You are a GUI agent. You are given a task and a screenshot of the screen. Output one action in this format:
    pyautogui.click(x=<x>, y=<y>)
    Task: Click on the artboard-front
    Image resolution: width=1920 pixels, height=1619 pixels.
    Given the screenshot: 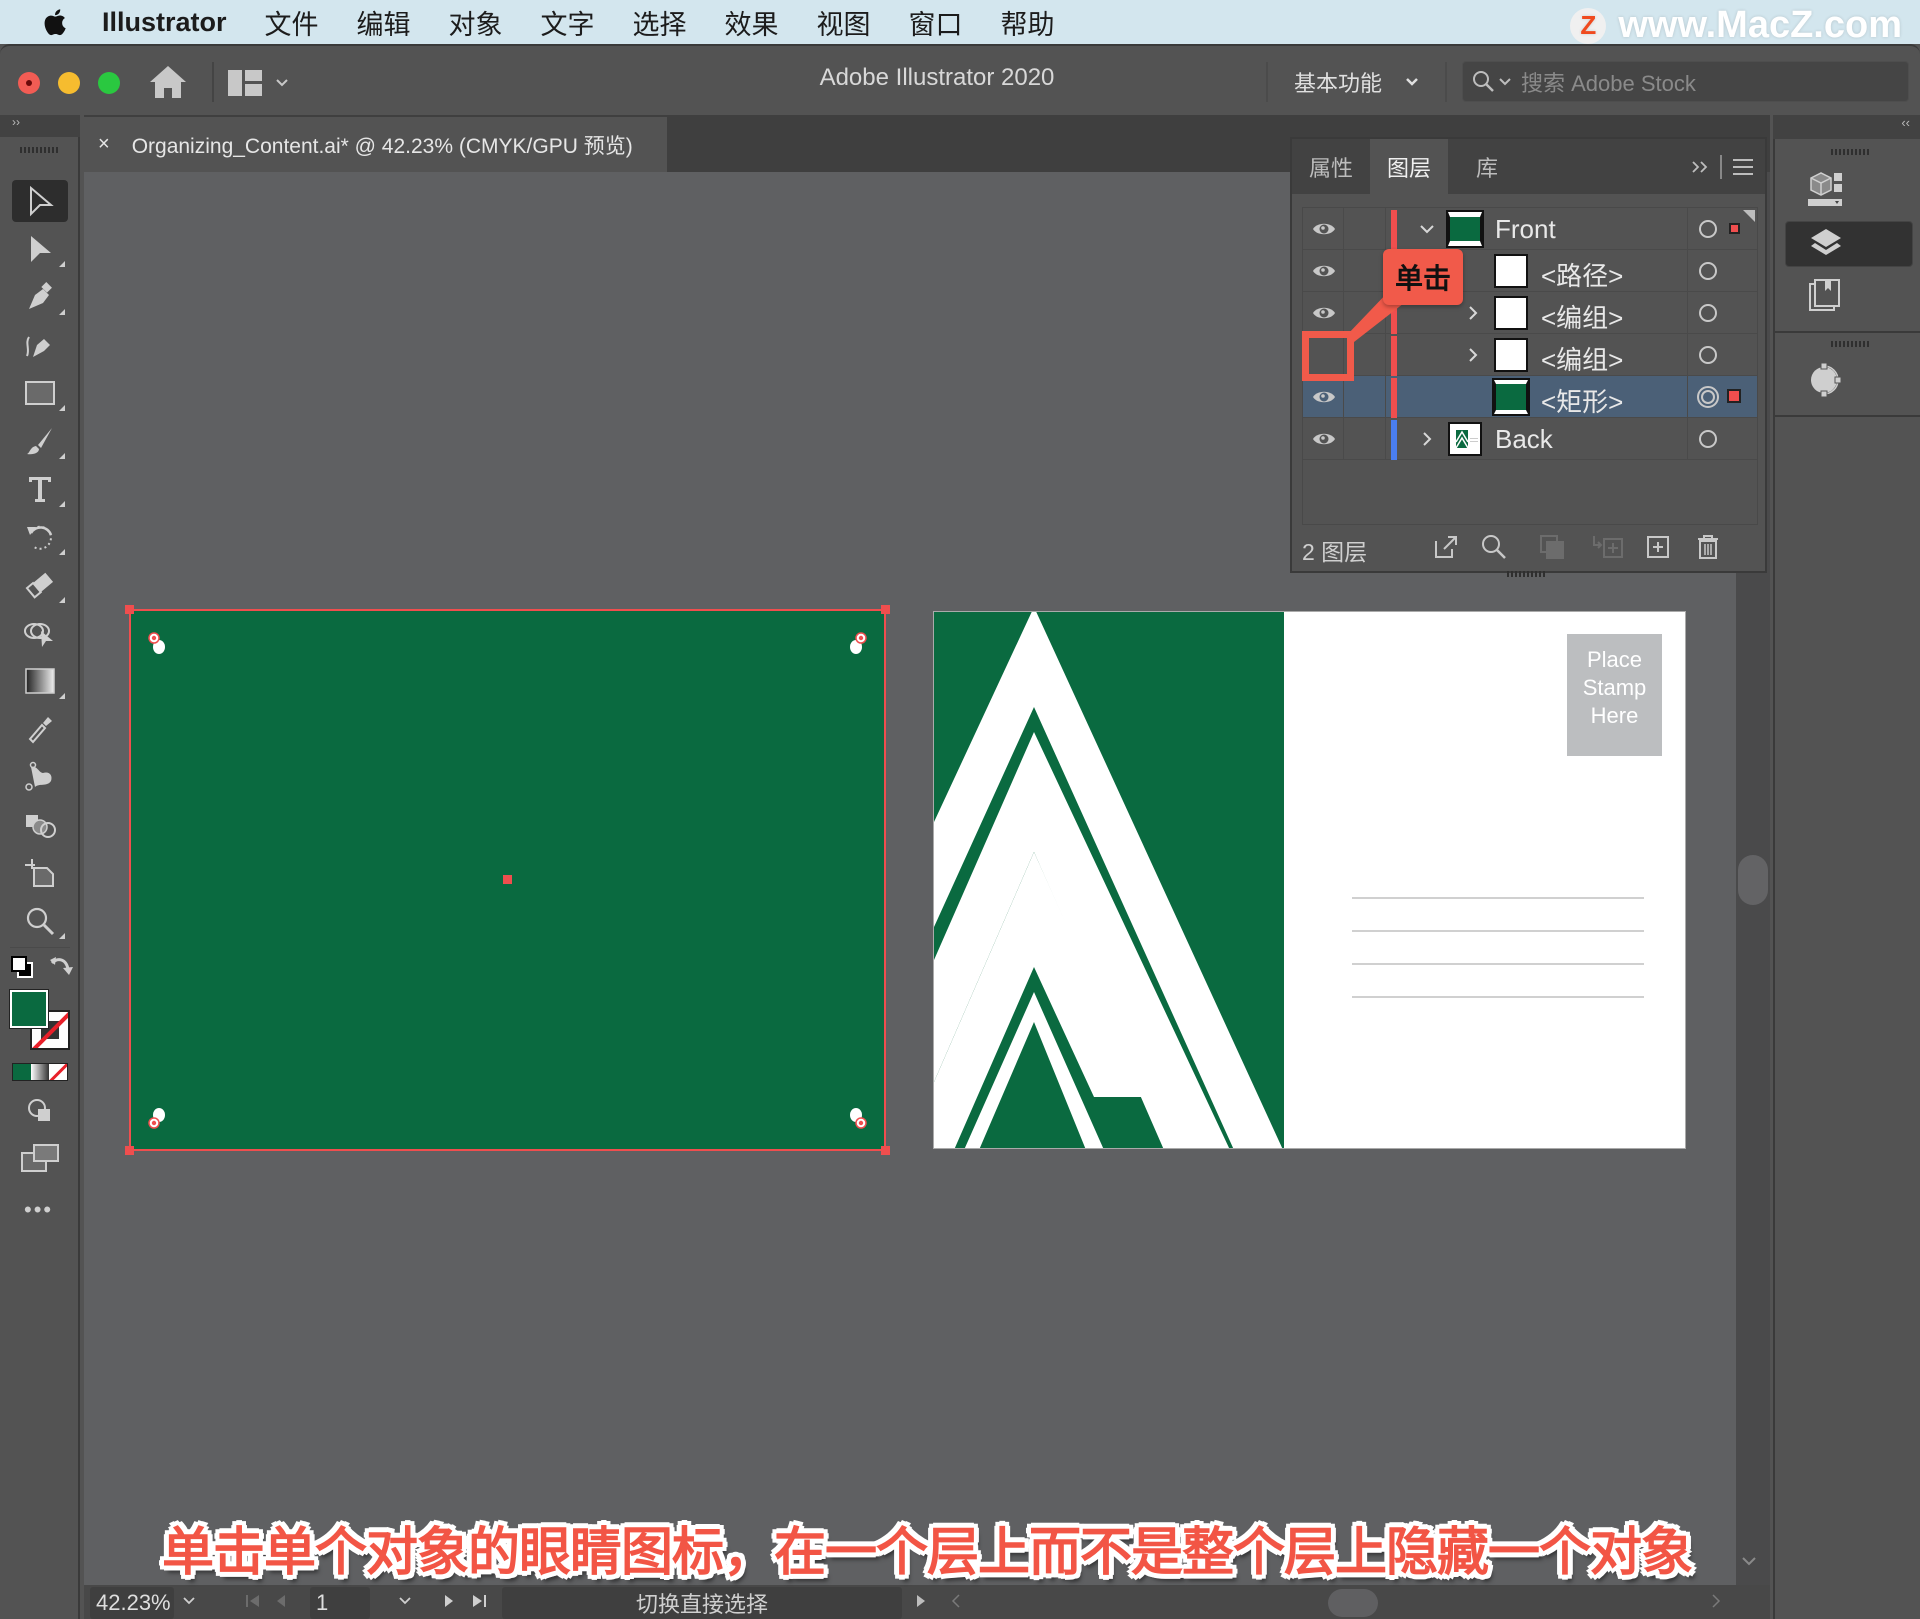 What is the action you would take?
    pyautogui.click(x=507, y=880)
    